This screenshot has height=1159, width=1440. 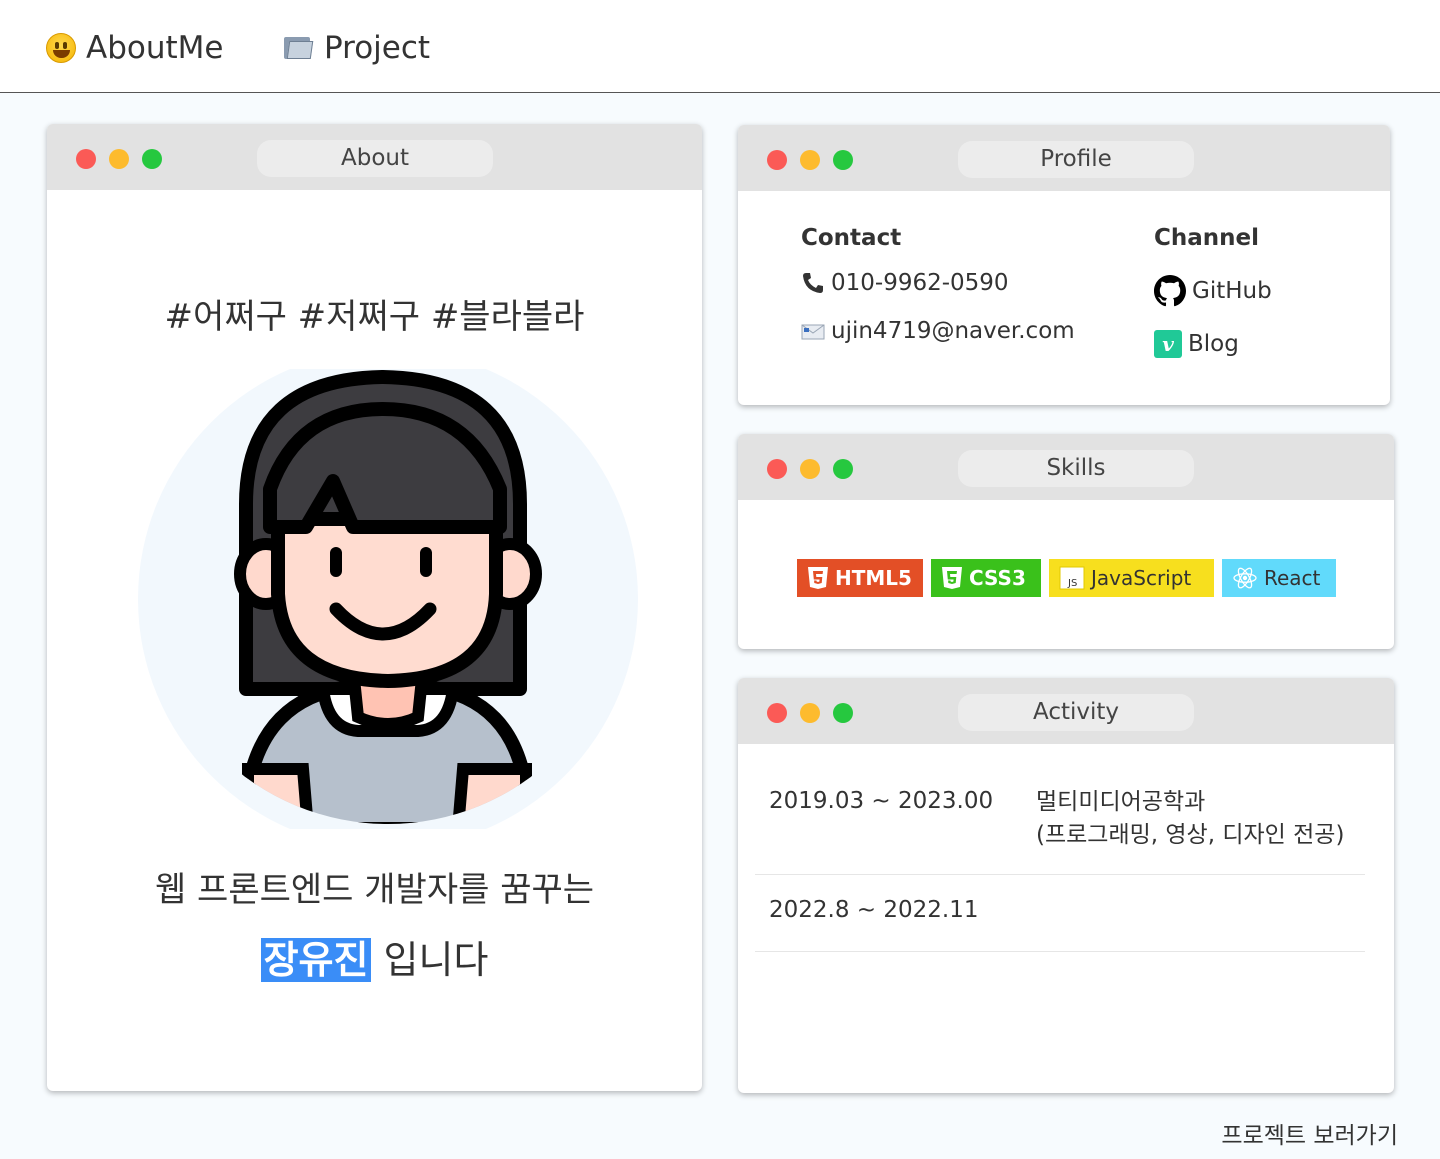 I want to click on skills-window: Skills HTML5 CSS3 JS JavaScript React, so click(x=1066, y=541).